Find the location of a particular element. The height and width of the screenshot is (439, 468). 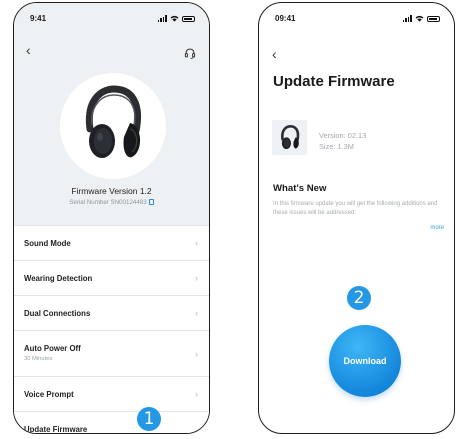

menu-item-voice-prompt: Voice Prompt › is located at coordinates (111, 393).